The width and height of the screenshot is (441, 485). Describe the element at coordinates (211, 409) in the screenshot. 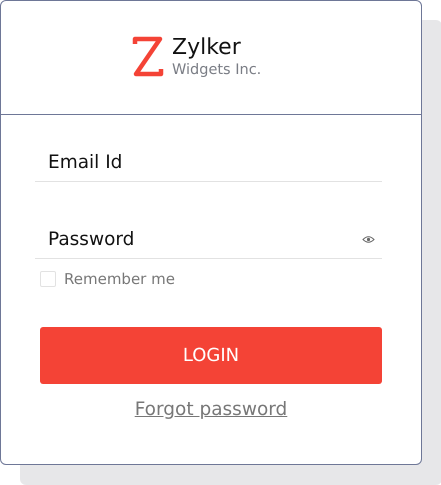

I see `forgot-password-link: Forgot password` at that location.